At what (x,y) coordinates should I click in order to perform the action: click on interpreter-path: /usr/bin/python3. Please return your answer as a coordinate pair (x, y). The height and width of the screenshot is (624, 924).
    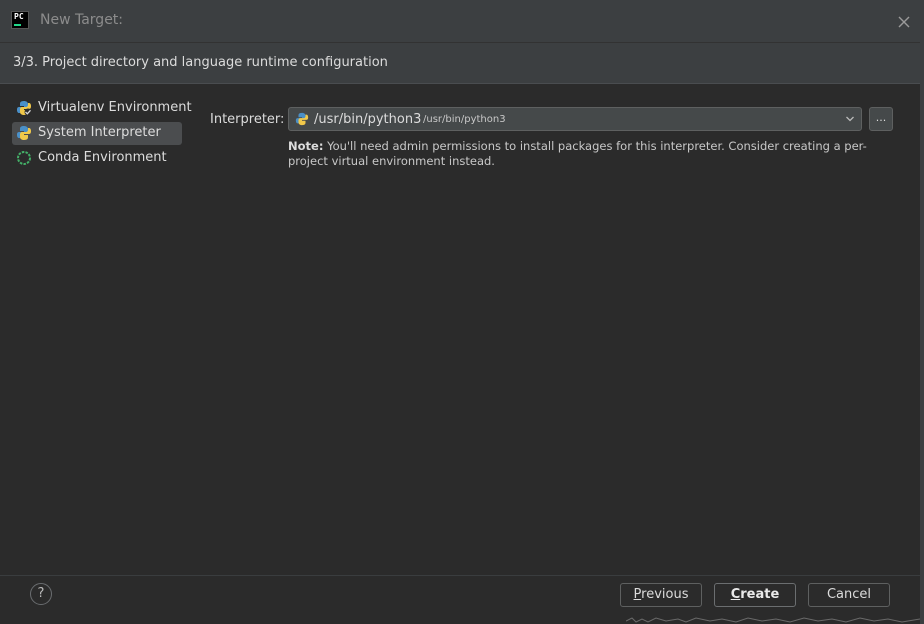
    Looking at the image, I should click on (464, 119).